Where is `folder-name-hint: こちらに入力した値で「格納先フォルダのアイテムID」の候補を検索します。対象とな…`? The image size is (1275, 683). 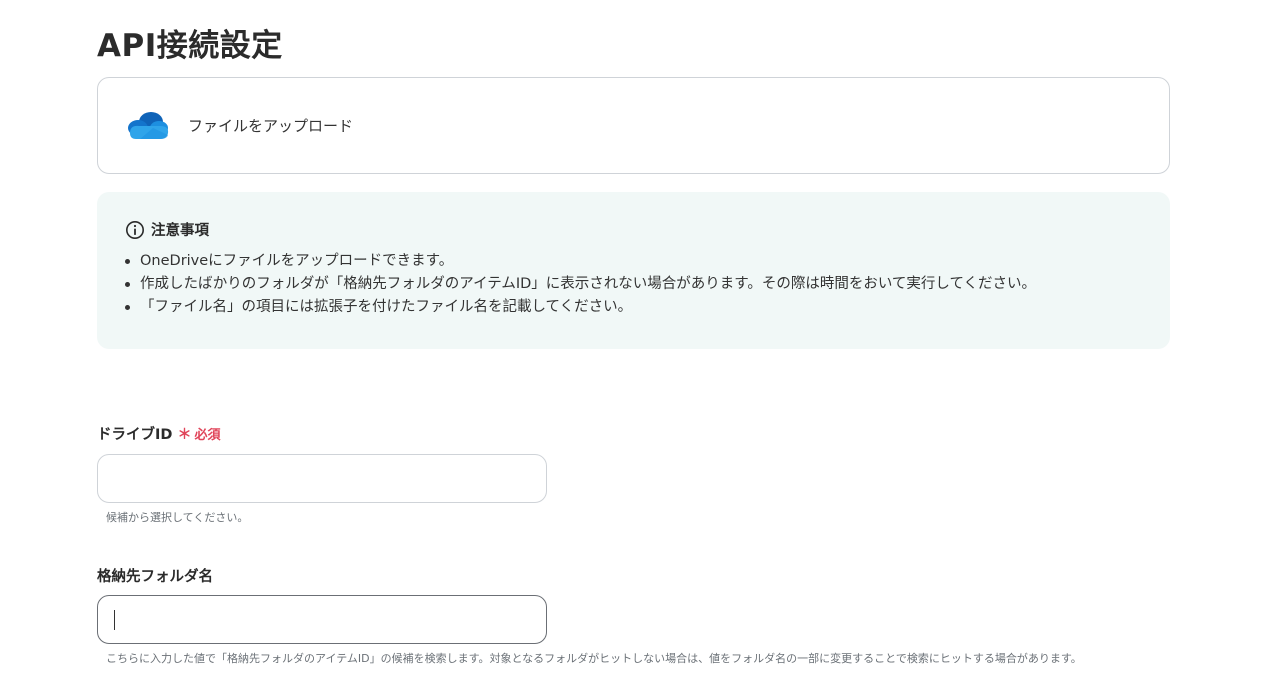 folder-name-hint: こちらに入力した値で「格納先フォルダのアイテムID」の候補を検索します。対象とな… is located at coordinates (594, 658).